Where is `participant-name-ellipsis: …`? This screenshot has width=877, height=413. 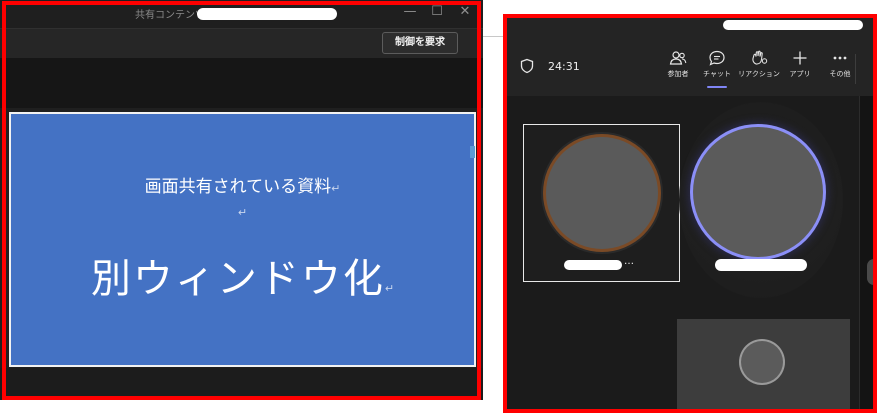
participant-name-ellipsis: … is located at coordinates (629, 261).